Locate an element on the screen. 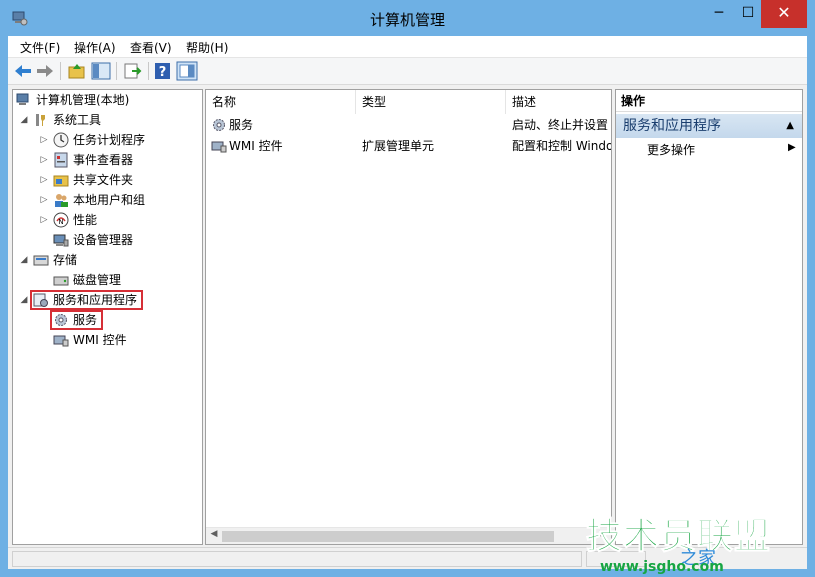  more-actions-label: 更多操作 is located at coordinates (671, 150).